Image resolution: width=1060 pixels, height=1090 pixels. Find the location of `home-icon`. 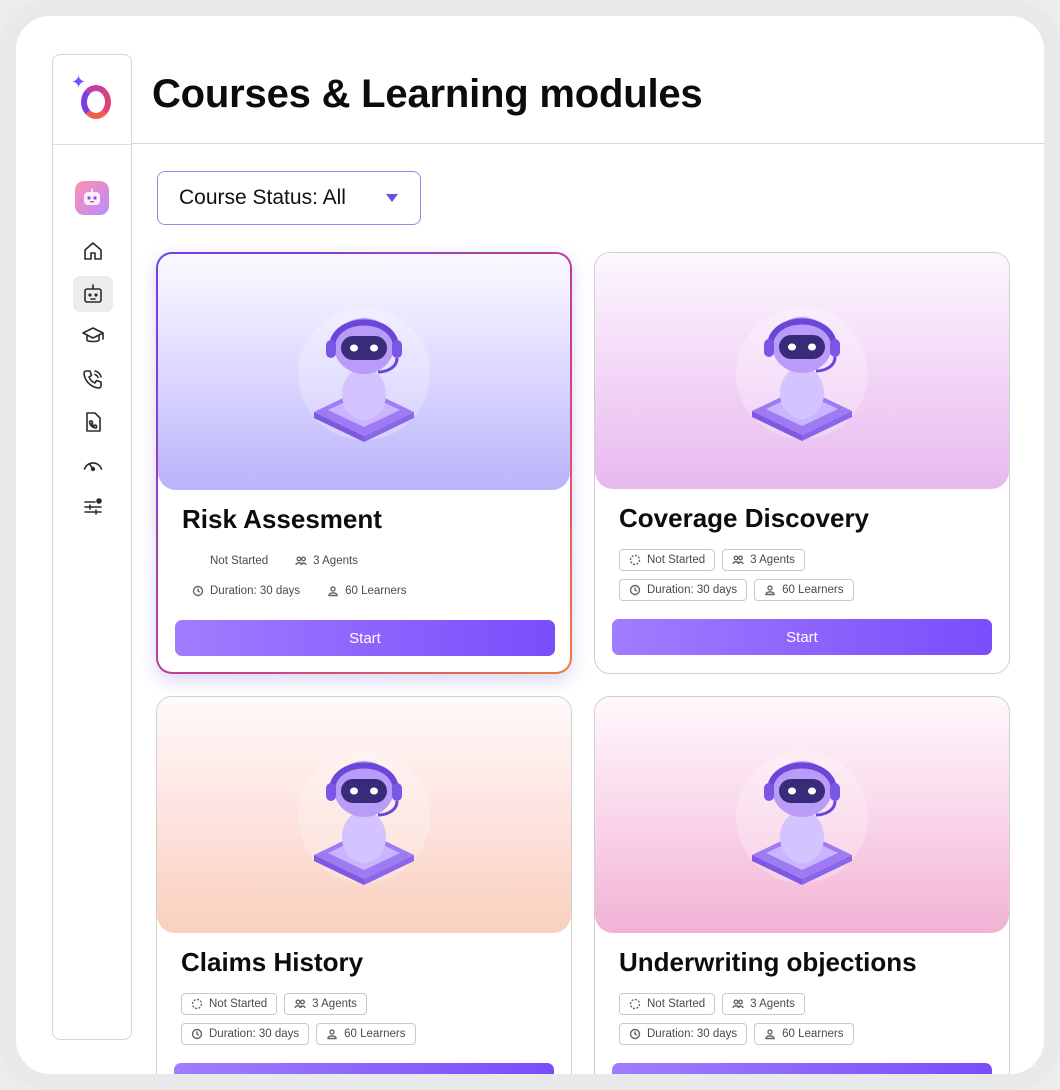

home-icon is located at coordinates (93, 251).